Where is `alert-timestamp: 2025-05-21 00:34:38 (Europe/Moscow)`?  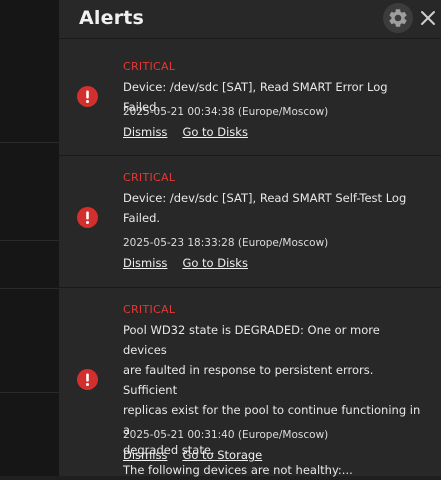 alert-timestamp: 2025-05-21 00:34:38 (Europe/Moscow) is located at coordinates (226, 112).